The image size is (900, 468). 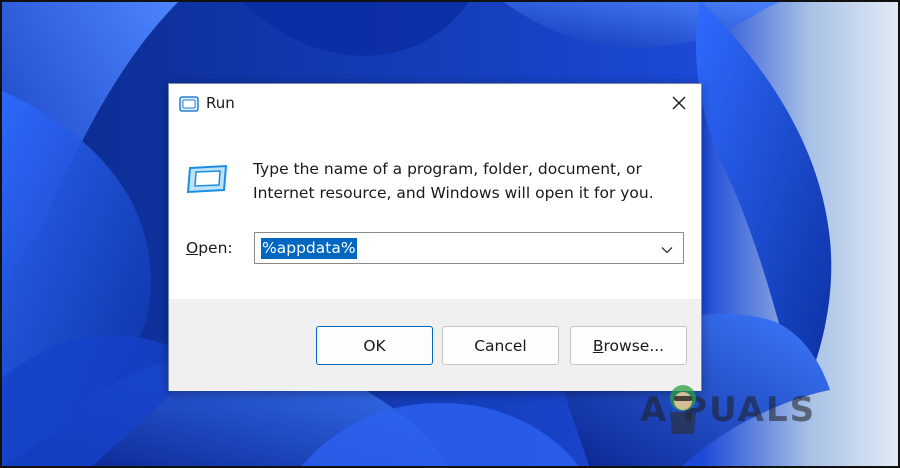 I want to click on chevron-down-icon, so click(x=667, y=248).